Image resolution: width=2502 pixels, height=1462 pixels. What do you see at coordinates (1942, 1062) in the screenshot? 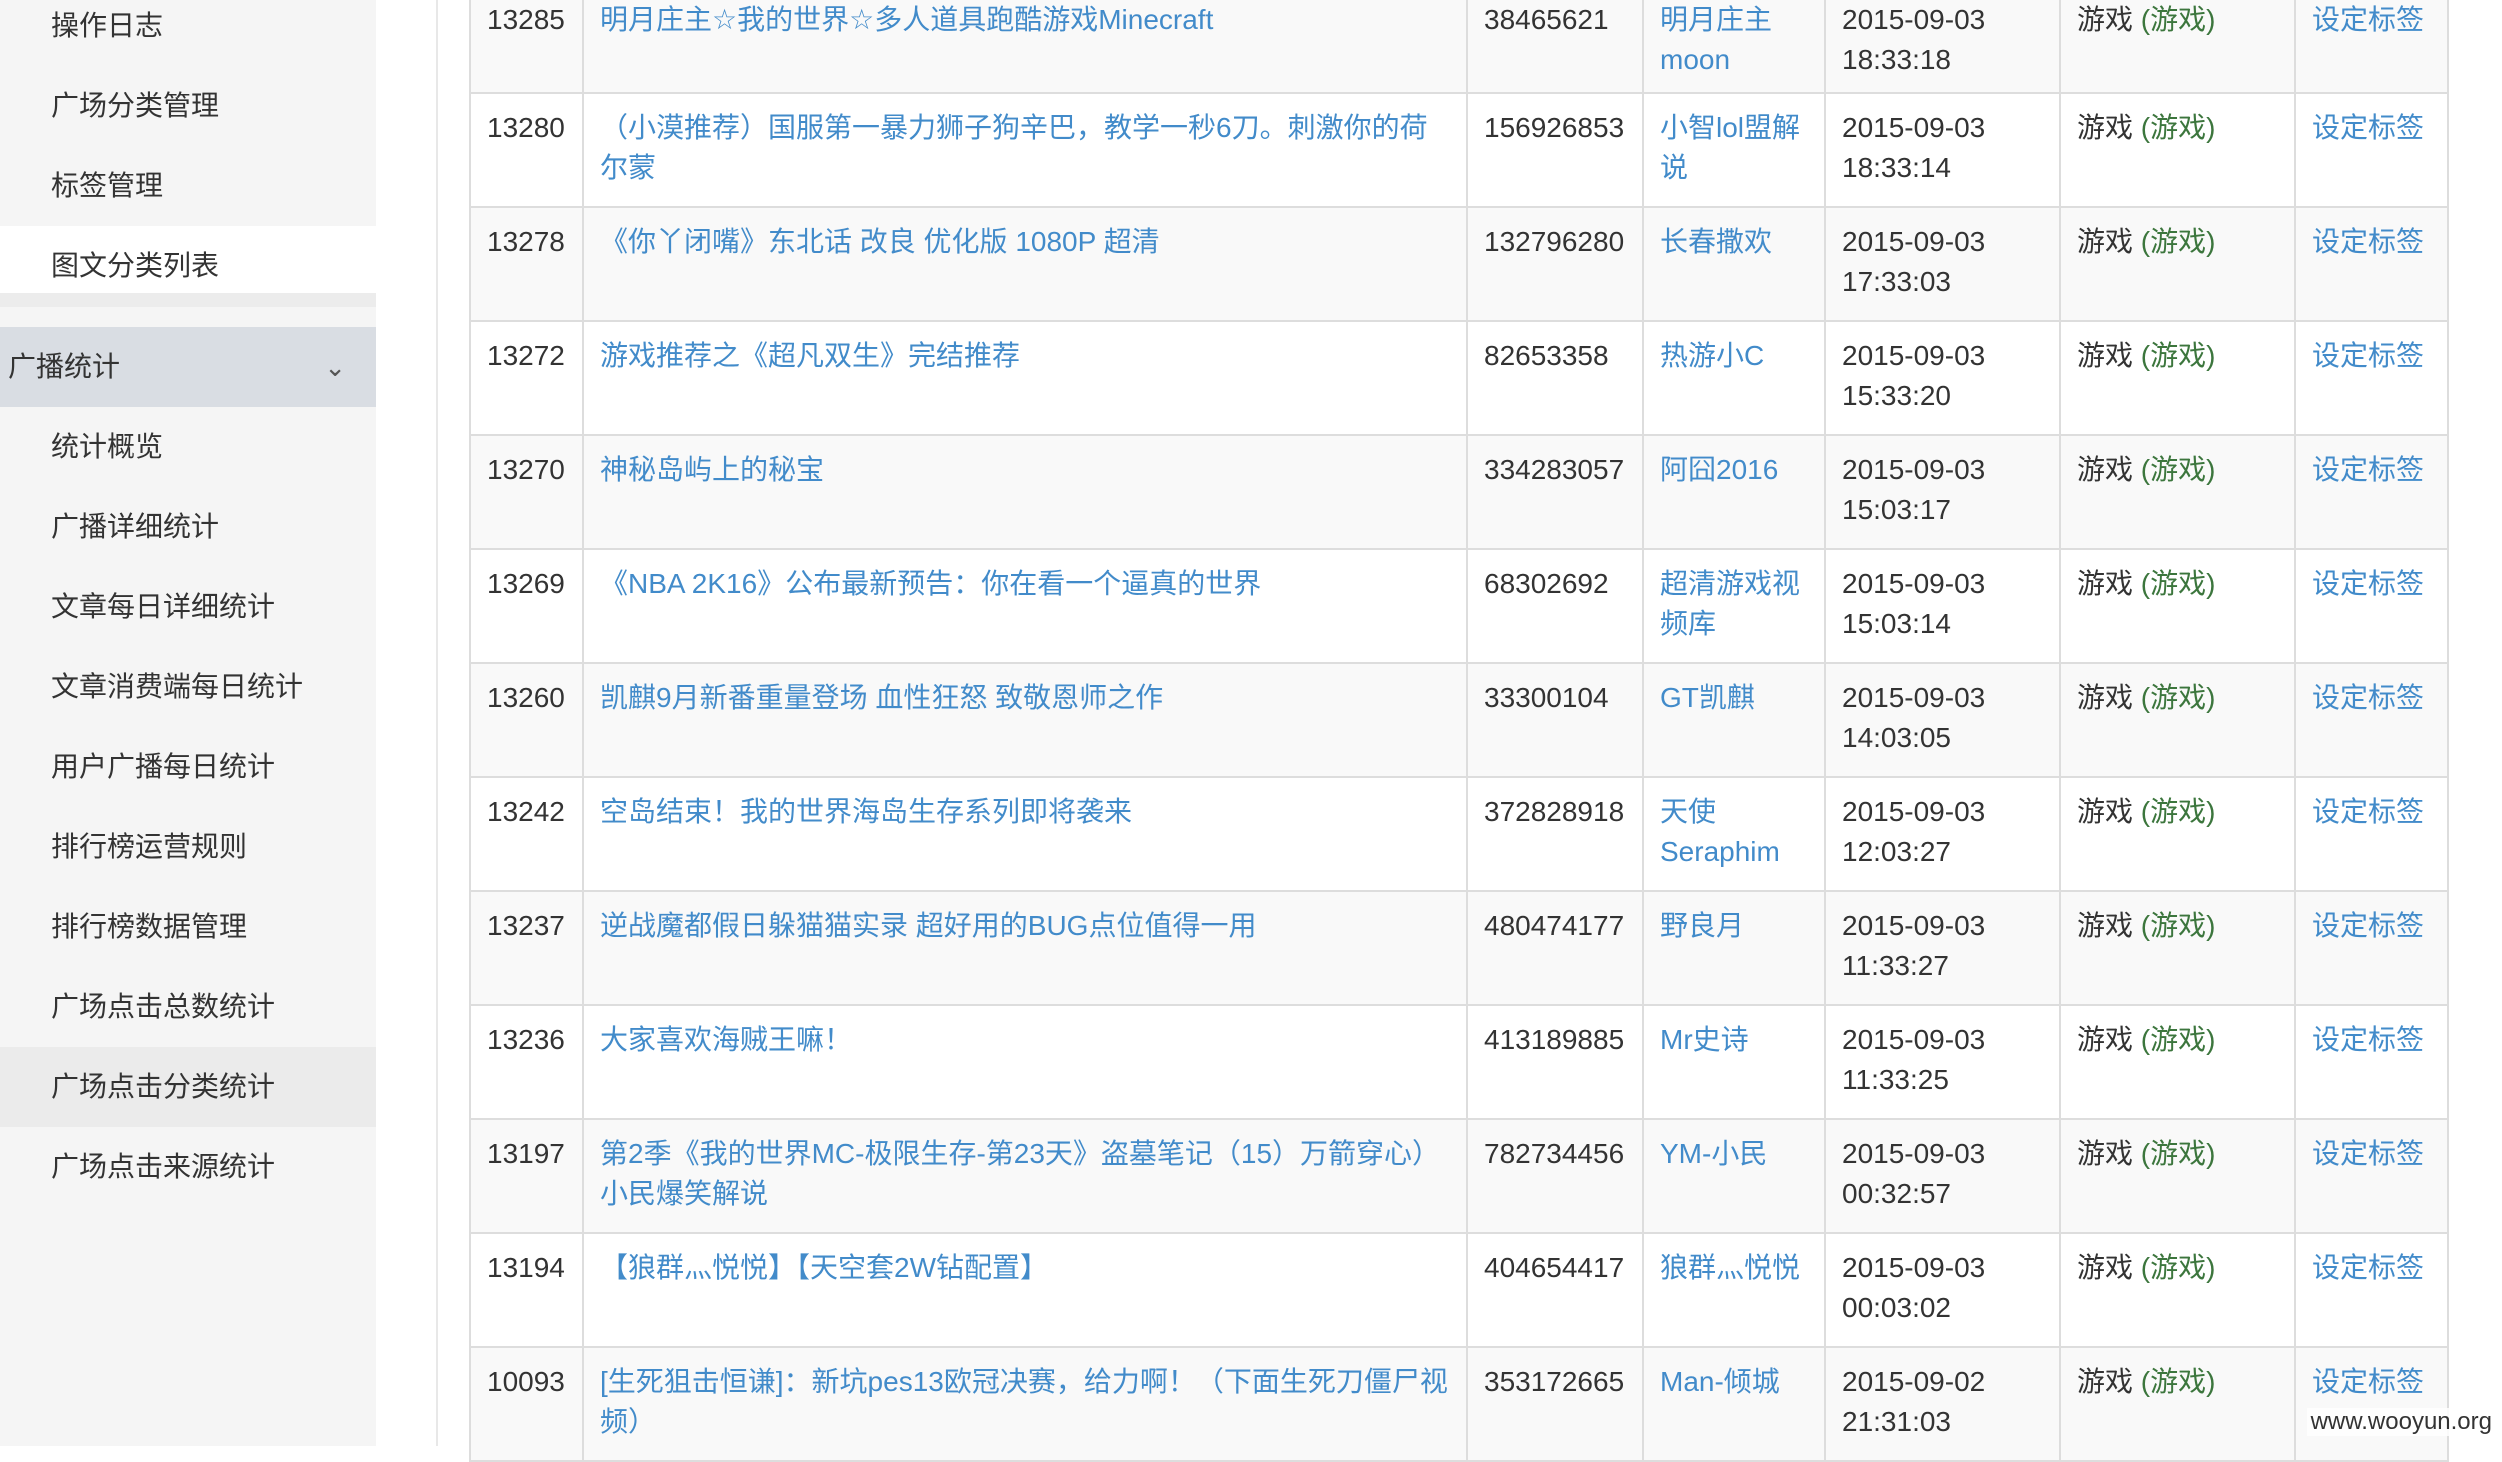
I see `cell-time: 2015-09-03 11:33:25` at bounding box center [1942, 1062].